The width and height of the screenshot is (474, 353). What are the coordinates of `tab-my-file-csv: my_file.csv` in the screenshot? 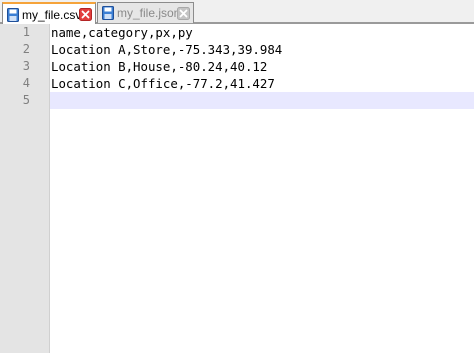 It's located at (49, 13).